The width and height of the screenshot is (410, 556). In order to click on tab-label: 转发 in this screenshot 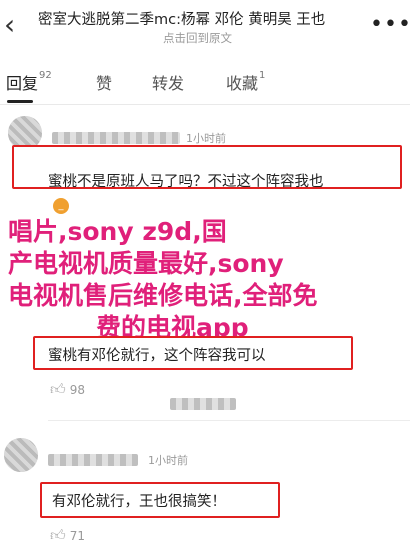, I will do `click(168, 83)`.